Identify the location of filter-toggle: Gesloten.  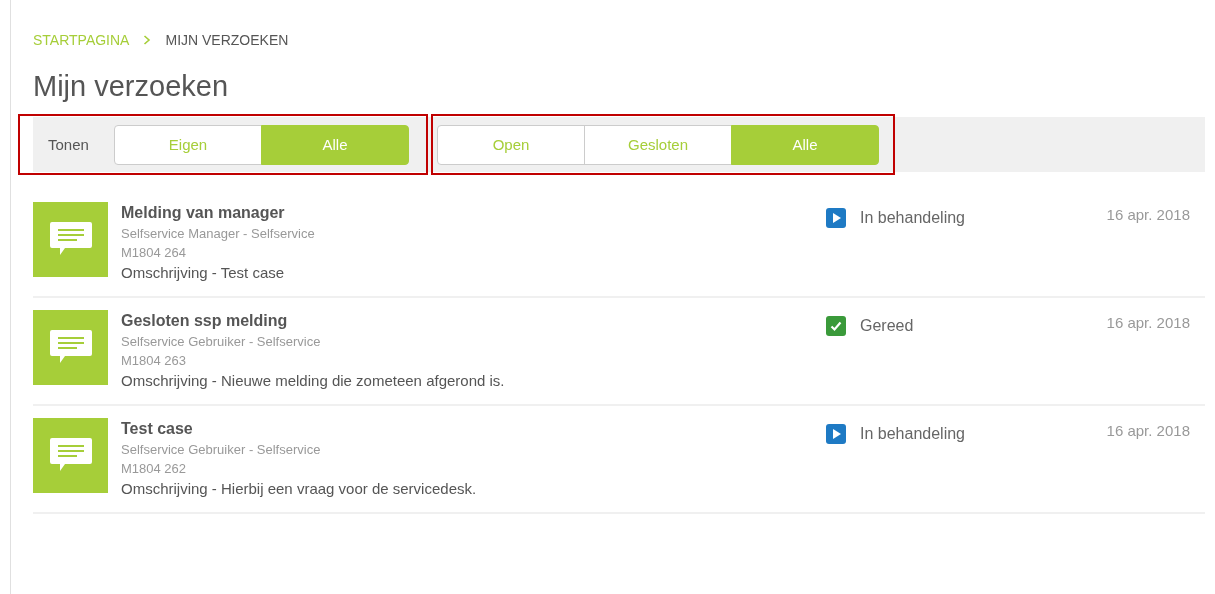
(658, 144).